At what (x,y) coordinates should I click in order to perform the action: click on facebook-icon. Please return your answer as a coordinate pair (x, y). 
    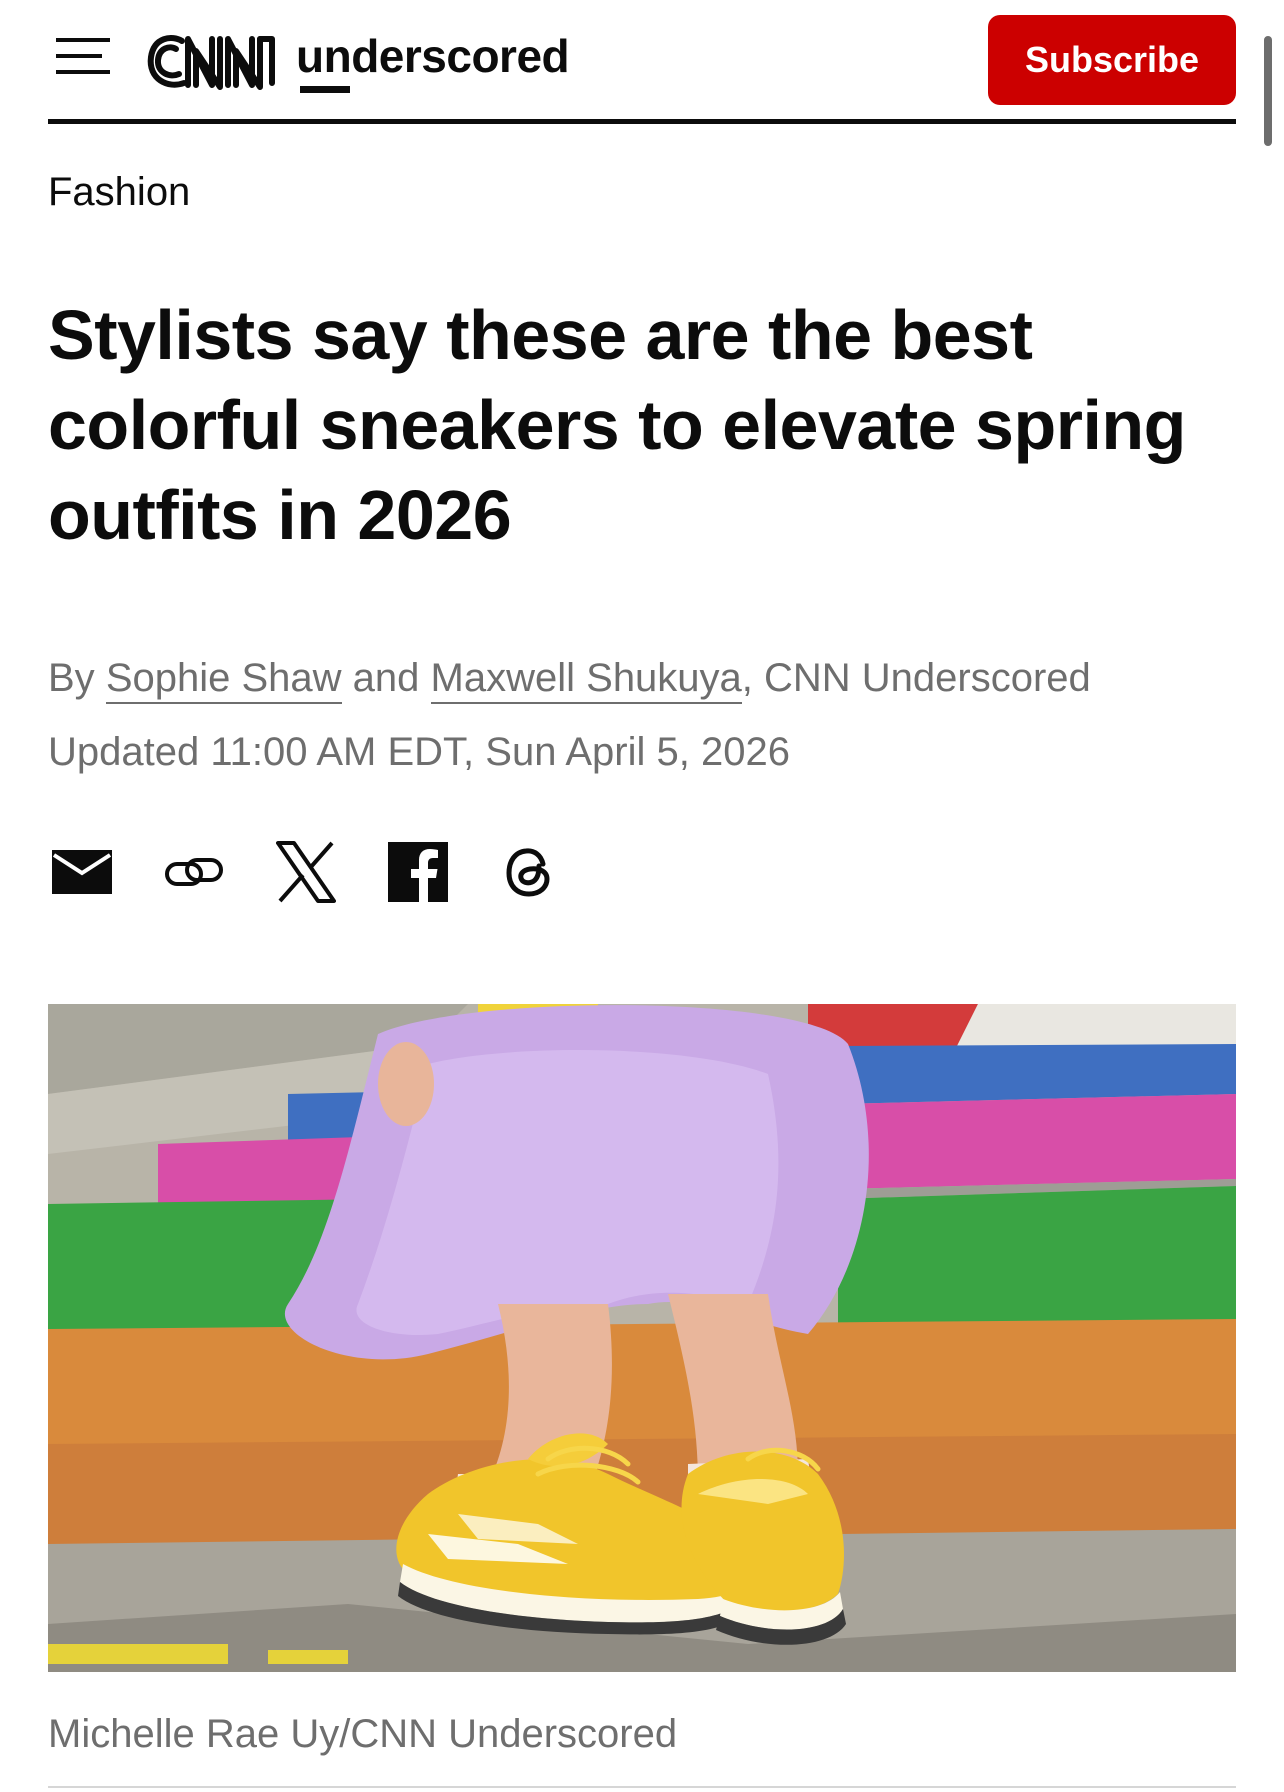
    Looking at the image, I should click on (418, 872).